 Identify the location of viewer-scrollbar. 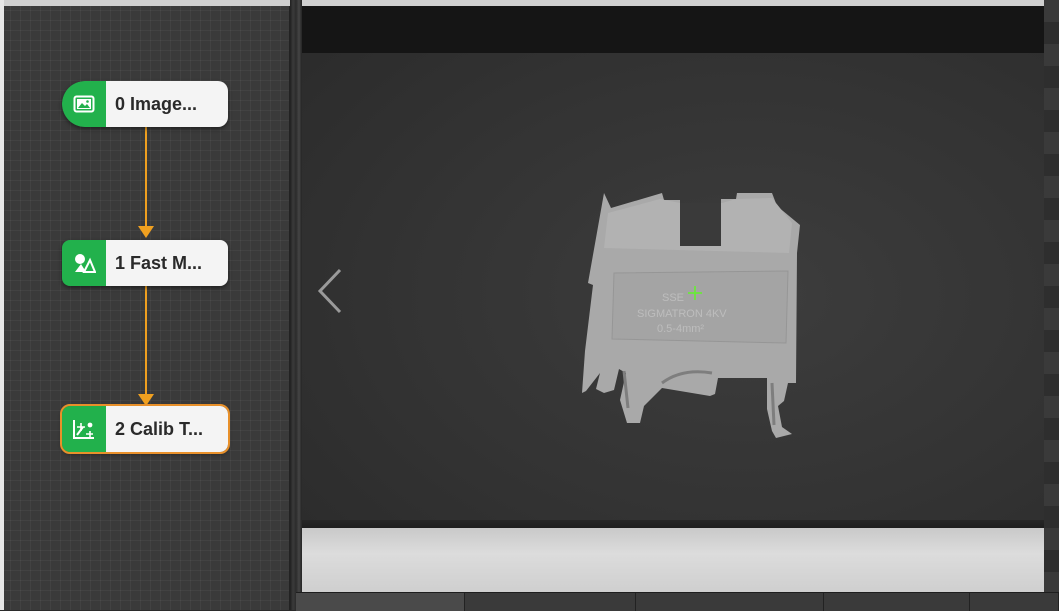
(1051, 296).